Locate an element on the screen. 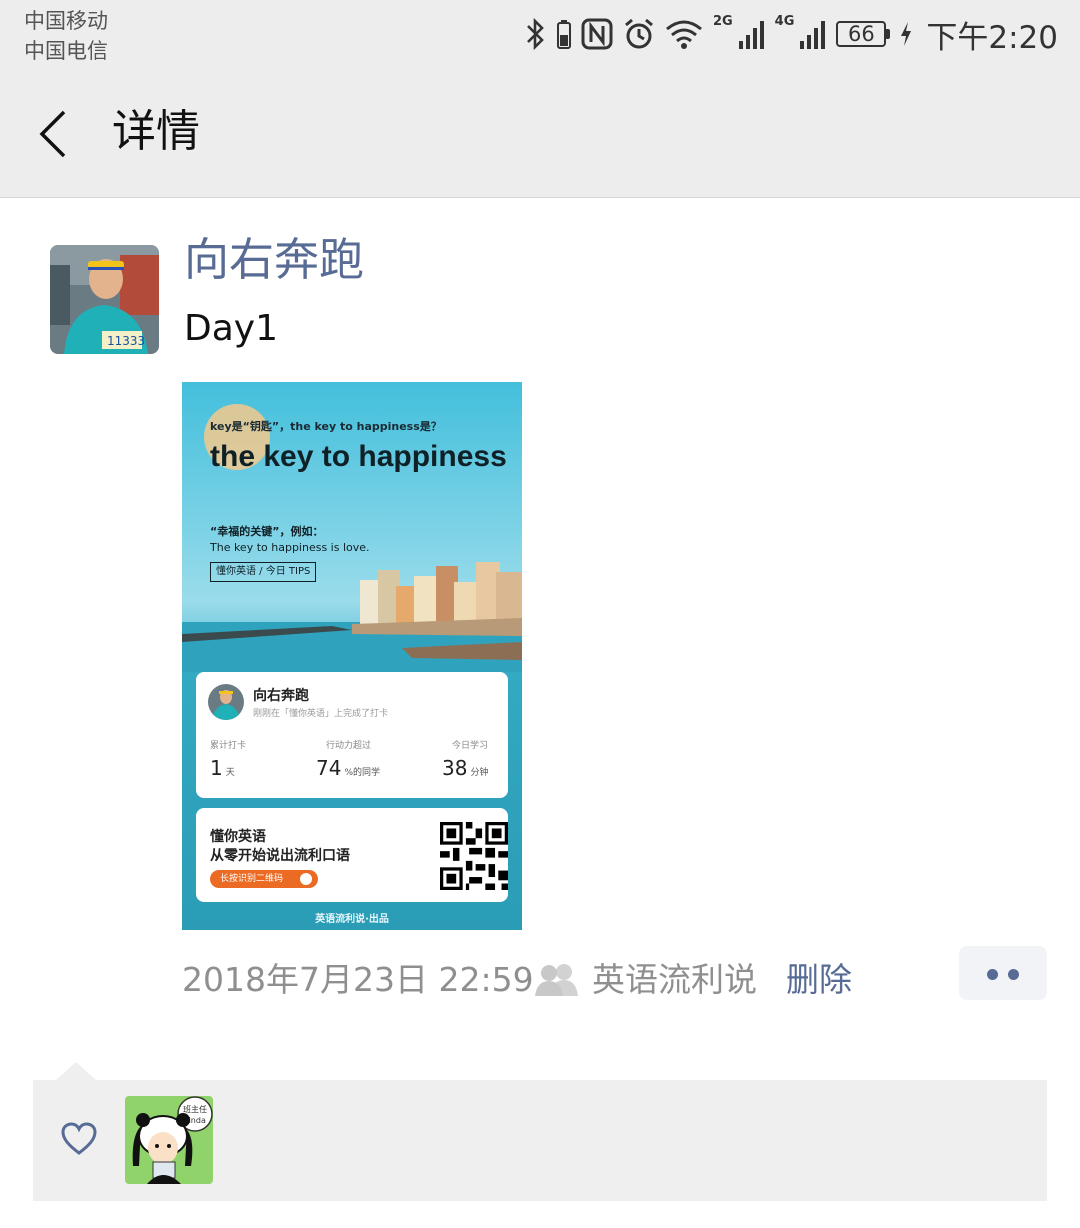  battery-level: 66 is located at coordinates (861, 34).